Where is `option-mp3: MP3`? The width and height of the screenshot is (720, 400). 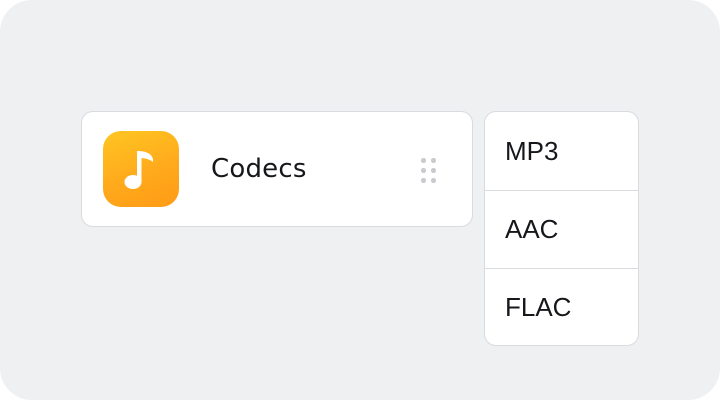
option-mp3: MP3 is located at coordinates (561, 151).